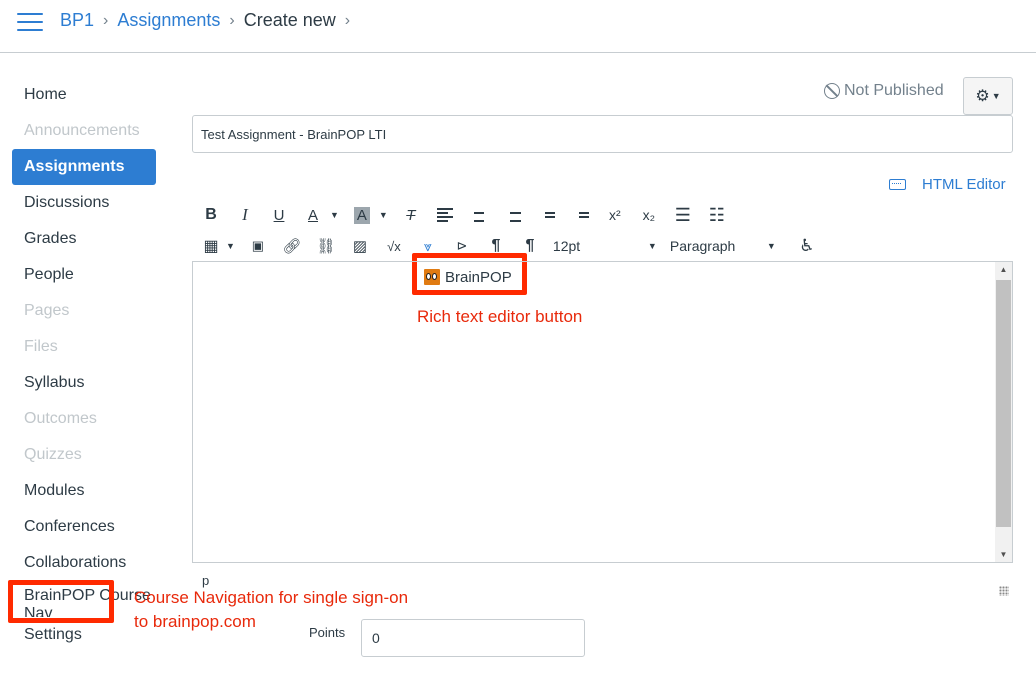 The image size is (1036, 677). What do you see at coordinates (334, 215) in the screenshot?
I see `font-color-dropdown-icon: ▼` at bounding box center [334, 215].